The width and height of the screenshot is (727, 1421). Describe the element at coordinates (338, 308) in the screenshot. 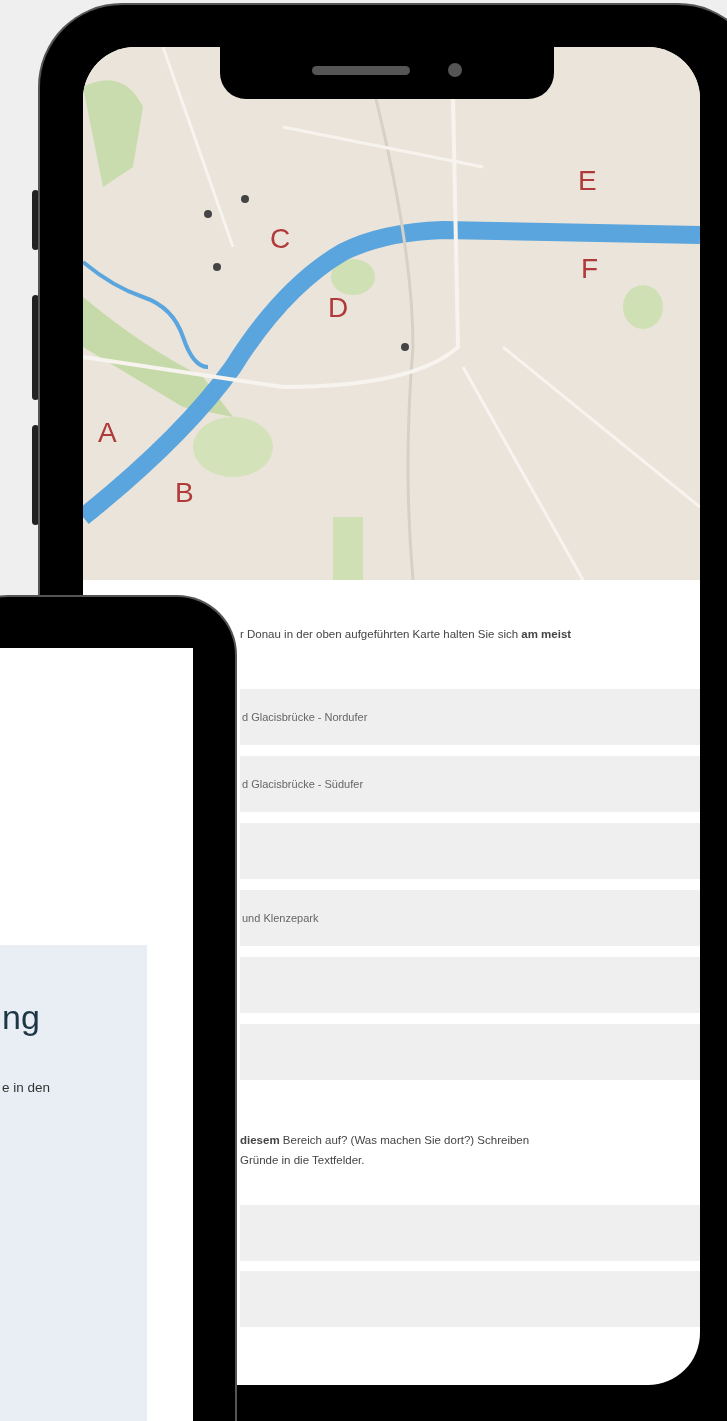

I see `map-label: D` at that location.